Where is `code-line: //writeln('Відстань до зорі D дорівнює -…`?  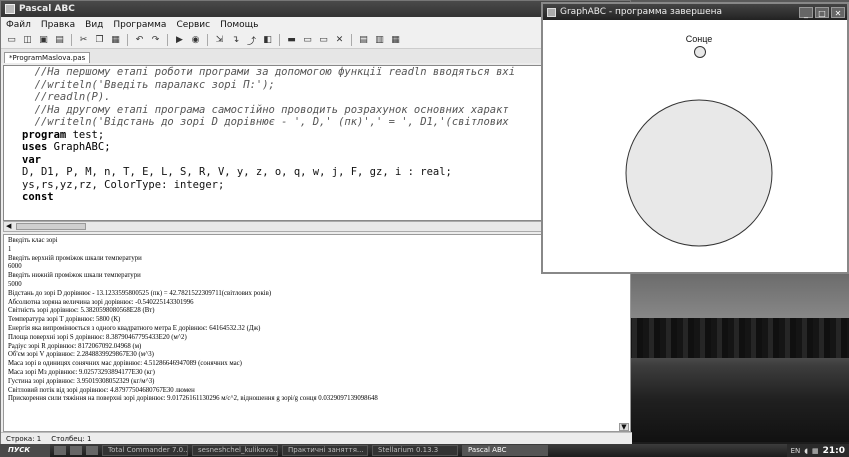 code-line: //writeln('Відстань до зорі D дорівнює -… is located at coordinates (265, 122).